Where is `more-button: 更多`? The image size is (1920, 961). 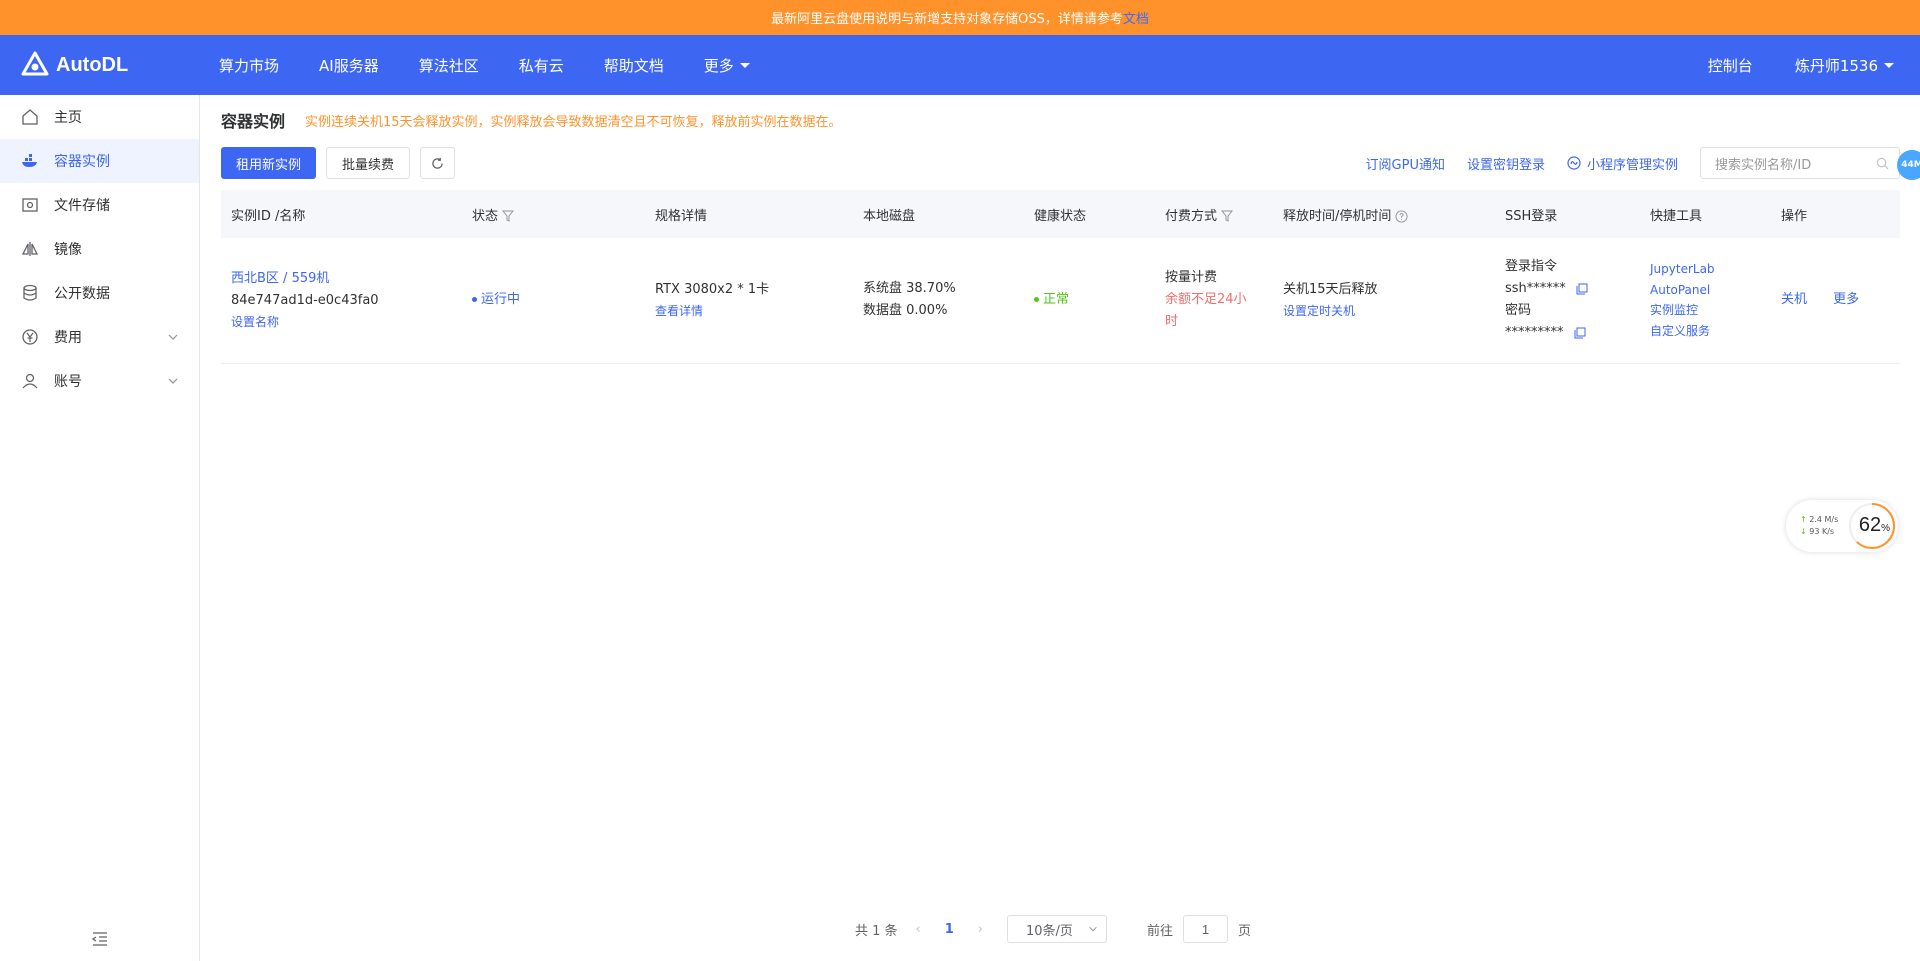
more-button: 更多 is located at coordinates (1846, 299).